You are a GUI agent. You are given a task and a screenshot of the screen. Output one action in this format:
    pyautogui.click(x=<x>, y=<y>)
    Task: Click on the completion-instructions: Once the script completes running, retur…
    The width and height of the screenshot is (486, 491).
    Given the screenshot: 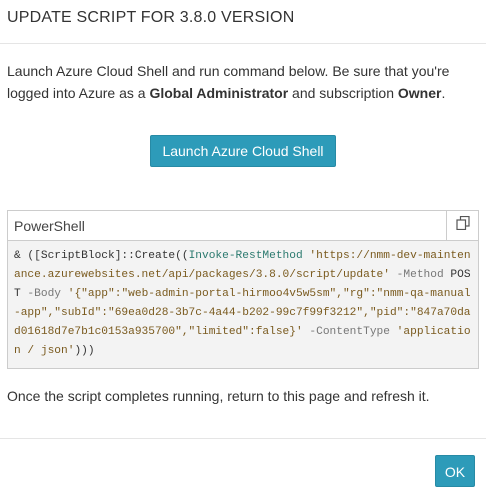 What is the action you would take?
    pyautogui.click(x=218, y=396)
    